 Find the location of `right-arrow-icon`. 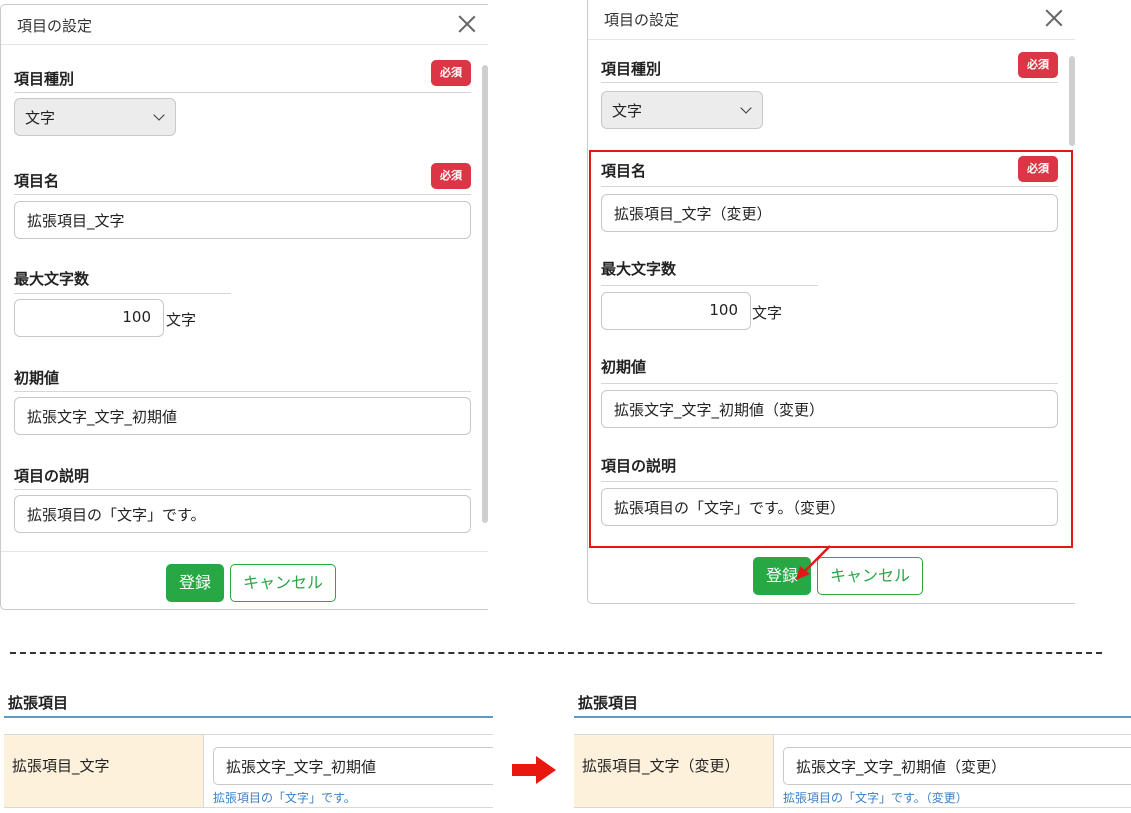

right-arrow-icon is located at coordinates (534, 770).